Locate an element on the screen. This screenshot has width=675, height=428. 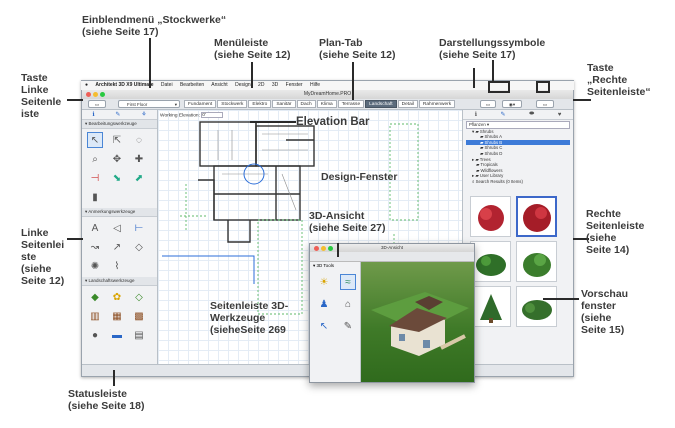
callout-rechte-seitenleiste: Rechte Seitenleiste (siehe Seite 14) is located at coordinates (615, 232).